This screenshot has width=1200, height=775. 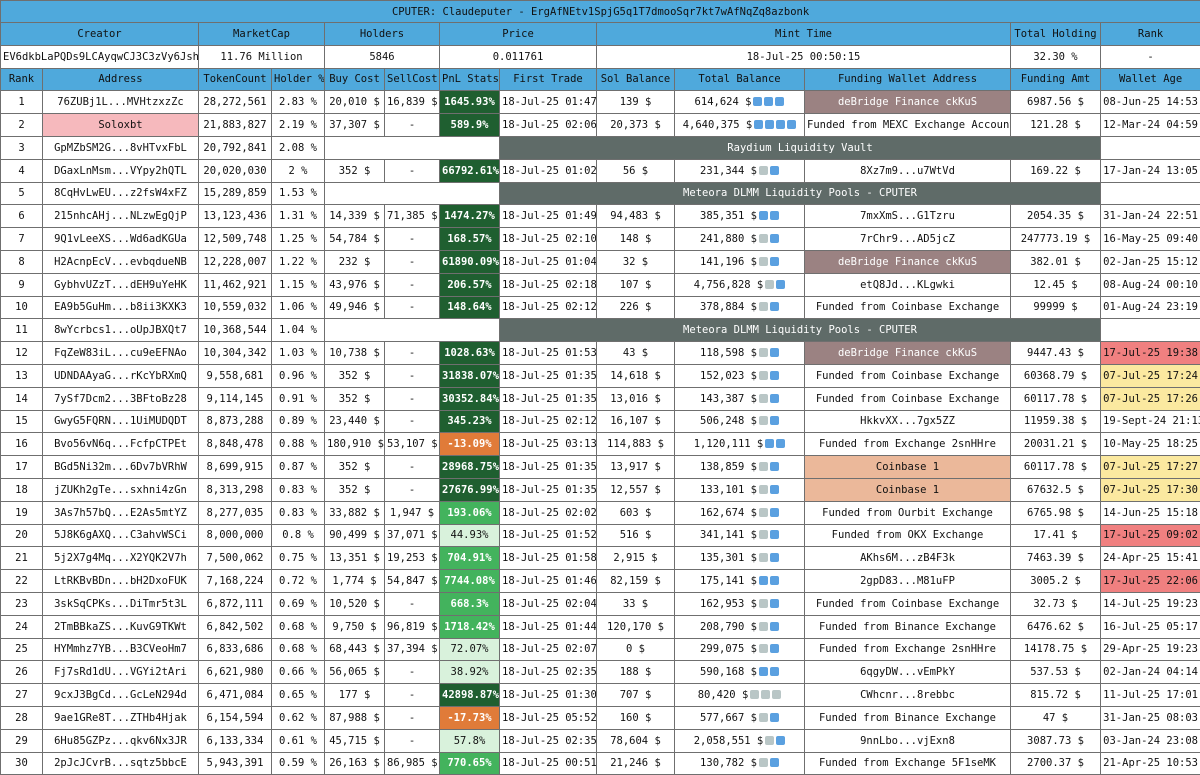 What do you see at coordinates (908, 695) in the screenshot?
I see `funding-wallet-cell: CWhcnr...8rebbc` at bounding box center [908, 695].